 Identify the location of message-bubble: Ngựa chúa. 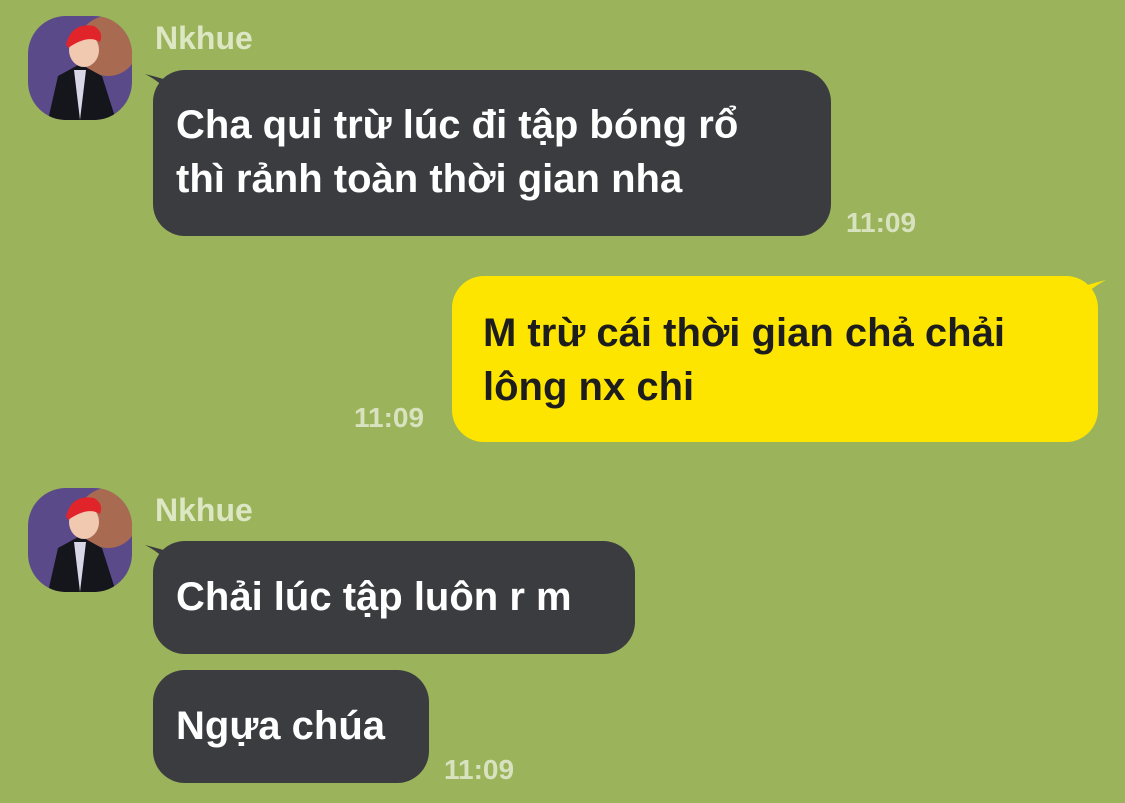
(291, 726).